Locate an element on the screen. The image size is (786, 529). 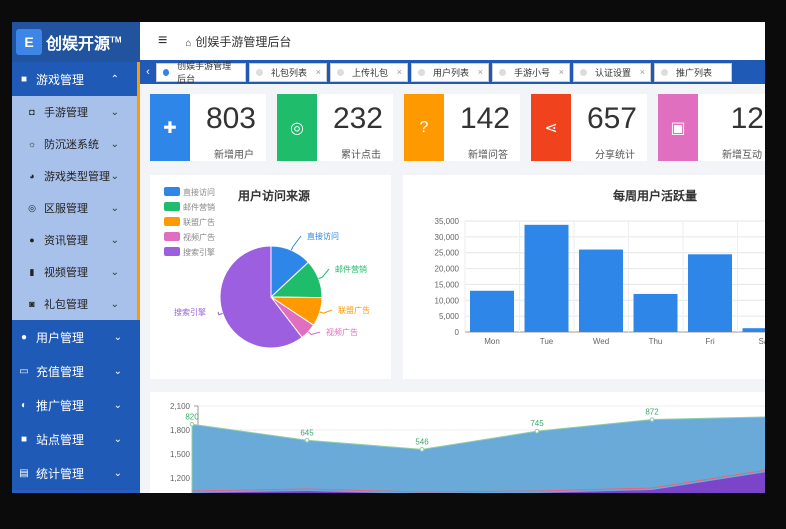
tab-label: 认证设置 is located at coordinates (613, 72).